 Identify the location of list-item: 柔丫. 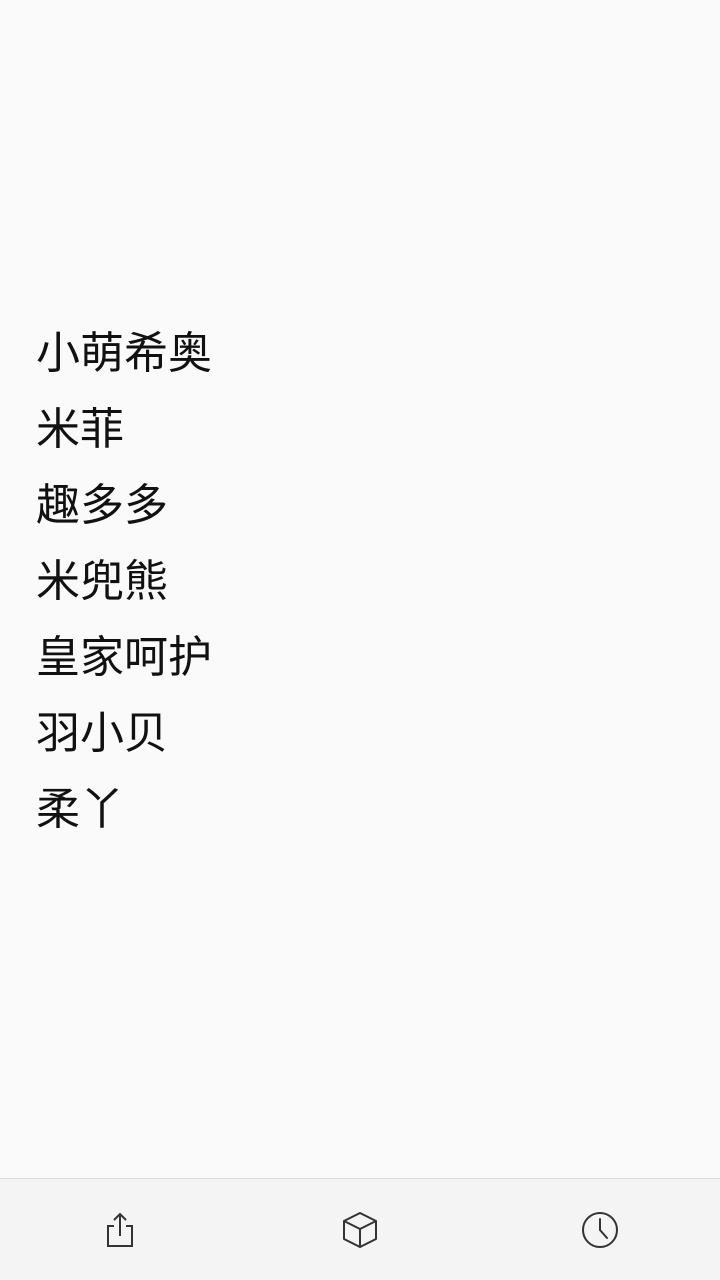
(124, 810).